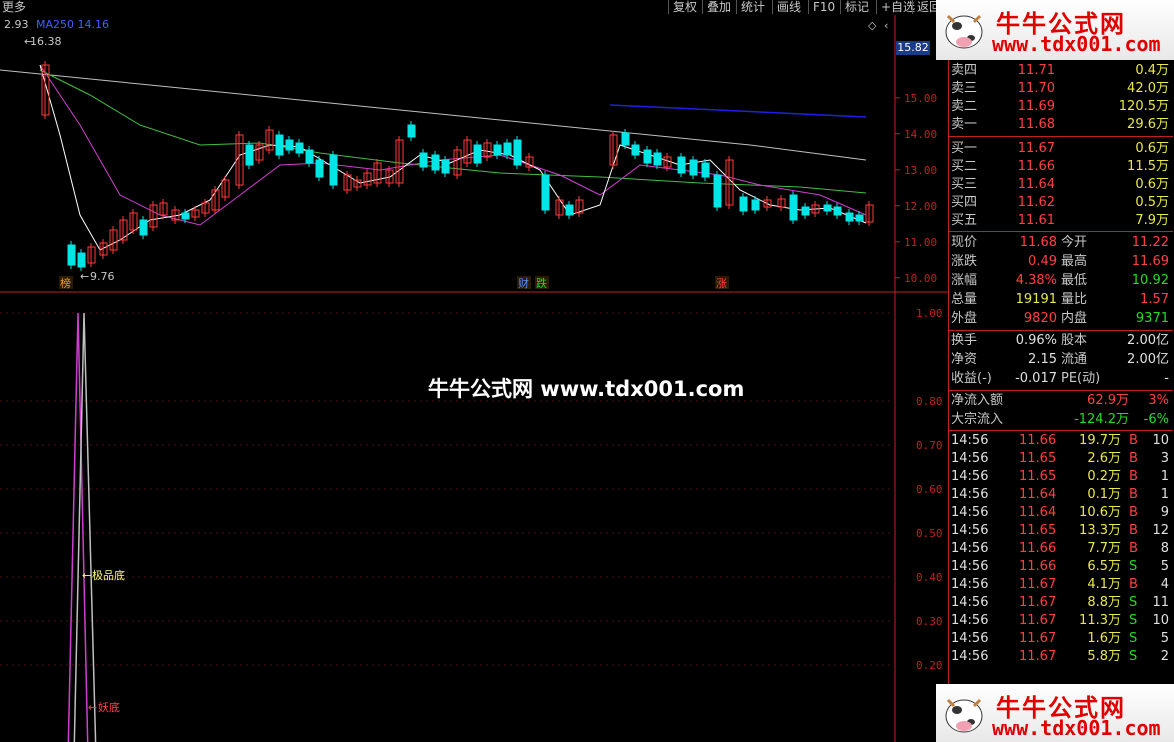 This screenshot has width=1174, height=742. I want to click on tick-row: 14:56 11.65 0.2万 B 1, so click(1061, 477).